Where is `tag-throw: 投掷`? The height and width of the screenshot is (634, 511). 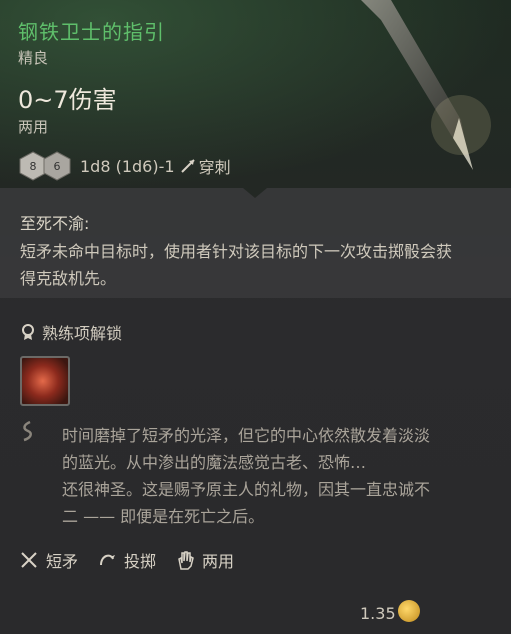 tag-throw: 投掷 is located at coordinates (126, 560).